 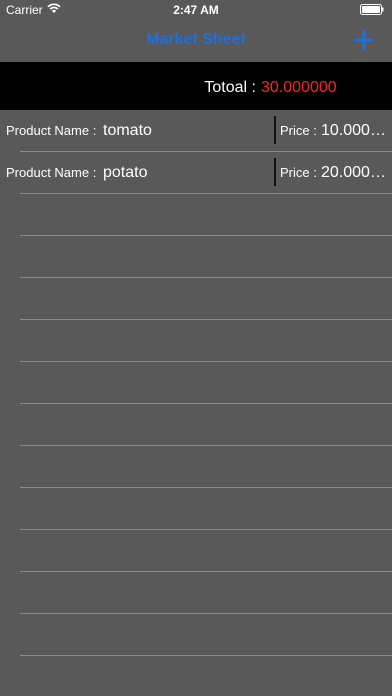 What do you see at coordinates (355, 130) in the screenshot?
I see `product-price: 10.000000` at bounding box center [355, 130].